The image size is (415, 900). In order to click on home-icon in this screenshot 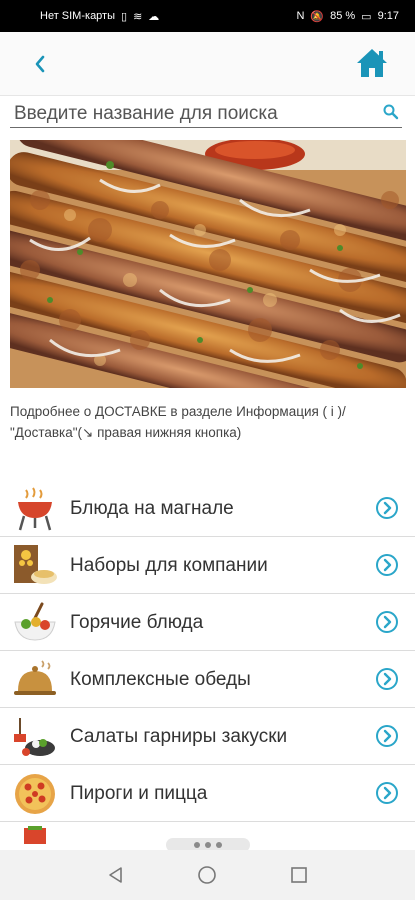, I will do `click(372, 63)`.